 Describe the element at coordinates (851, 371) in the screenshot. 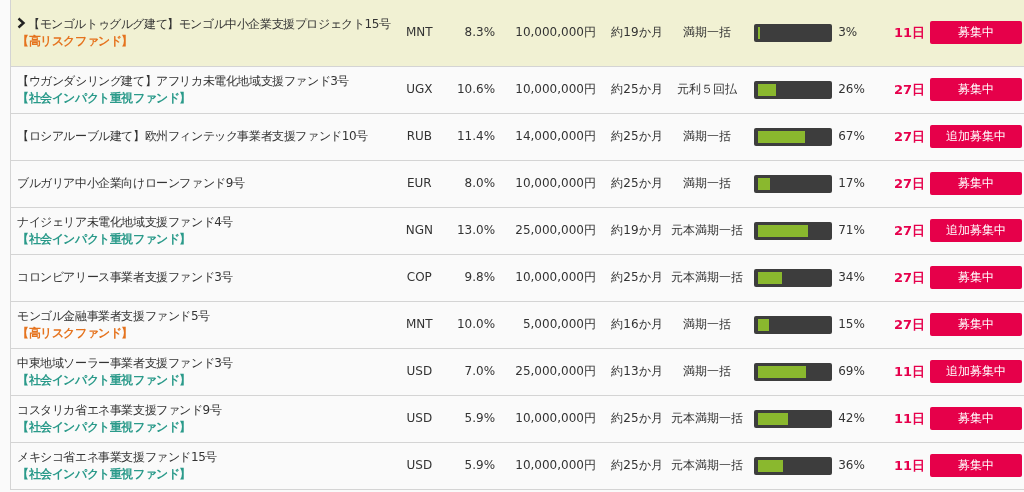

I see `progress-percent: 69%` at that location.